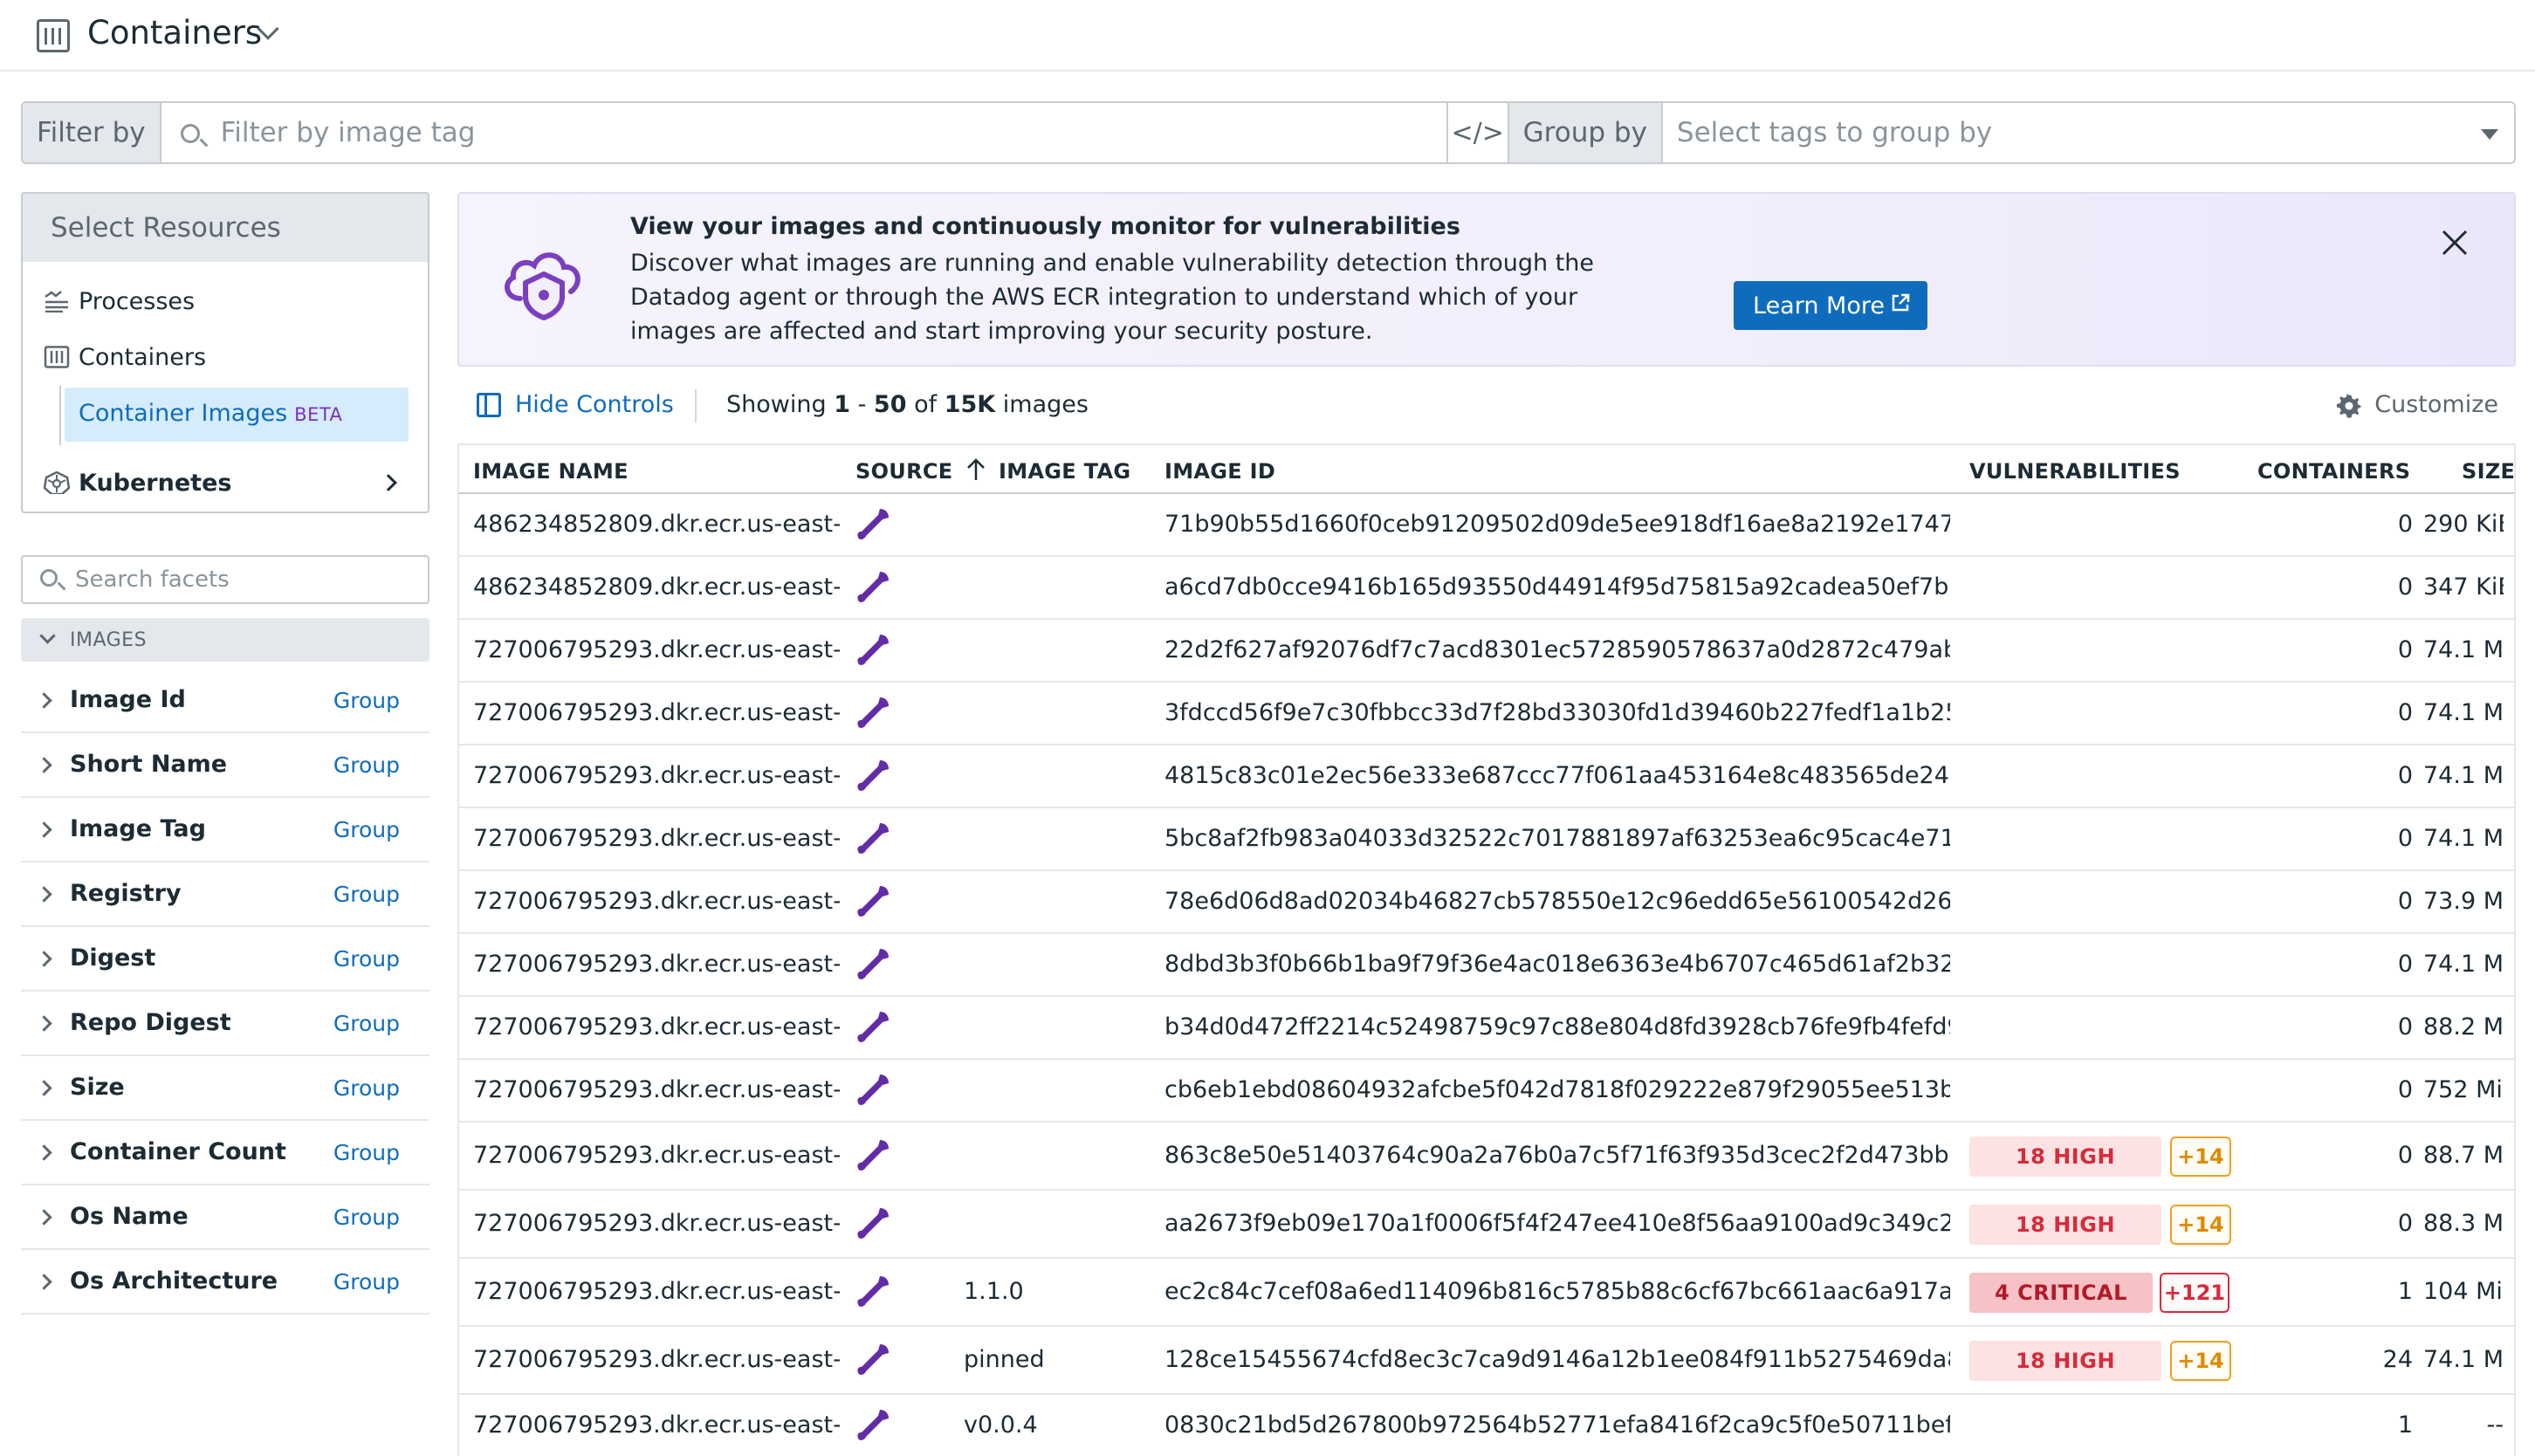 The image size is (2535, 1456). What do you see at coordinates (594, 404) in the screenshot?
I see `hide-controls-button: Hide Controls` at bounding box center [594, 404].